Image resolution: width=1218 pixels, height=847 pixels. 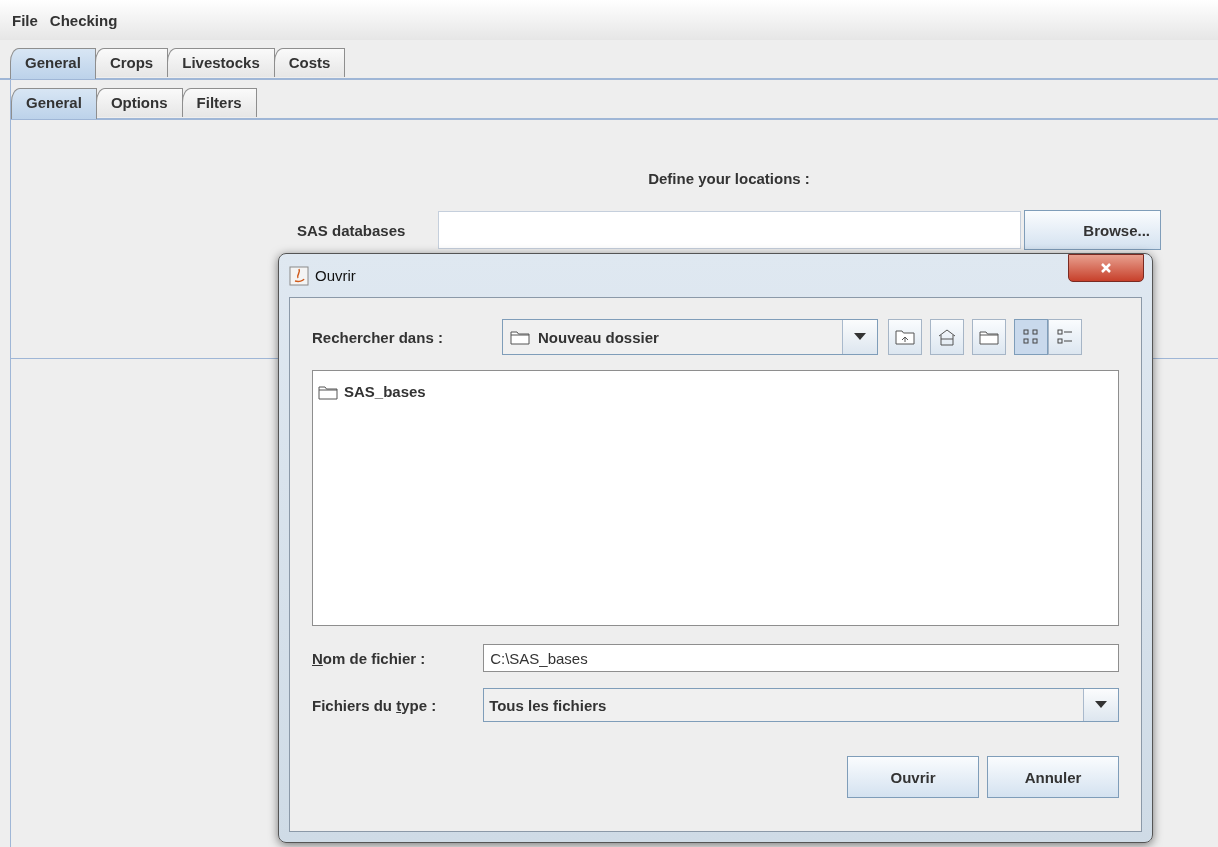 I want to click on tab: Options, so click(x=139, y=102).